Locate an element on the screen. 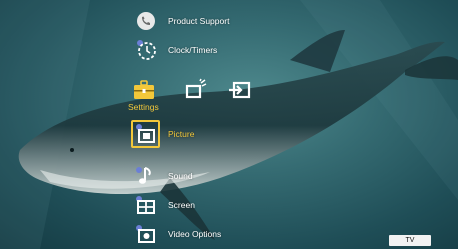 This screenshot has width=458, height=249. input-source-badge: TV is located at coordinates (410, 240).